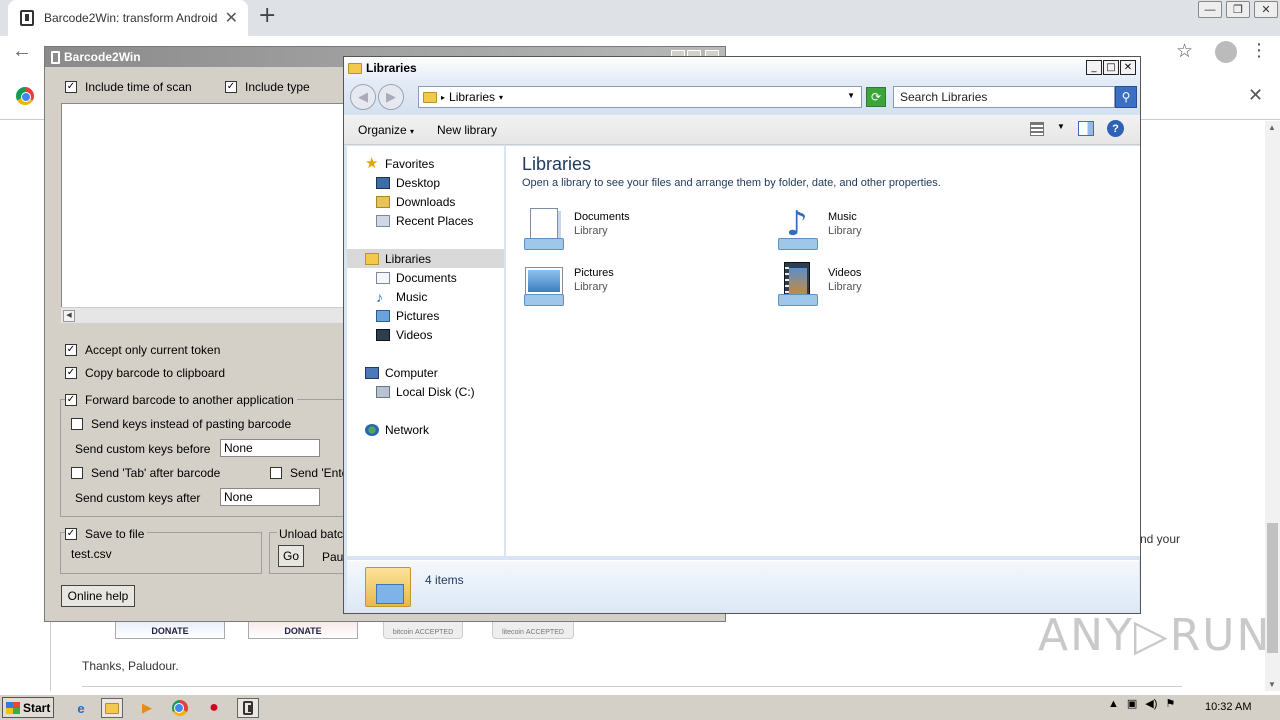 This screenshot has height=720, width=1280. Describe the element at coordinates (425, 182) in the screenshot. I see `nav-desktop: Desktop` at that location.